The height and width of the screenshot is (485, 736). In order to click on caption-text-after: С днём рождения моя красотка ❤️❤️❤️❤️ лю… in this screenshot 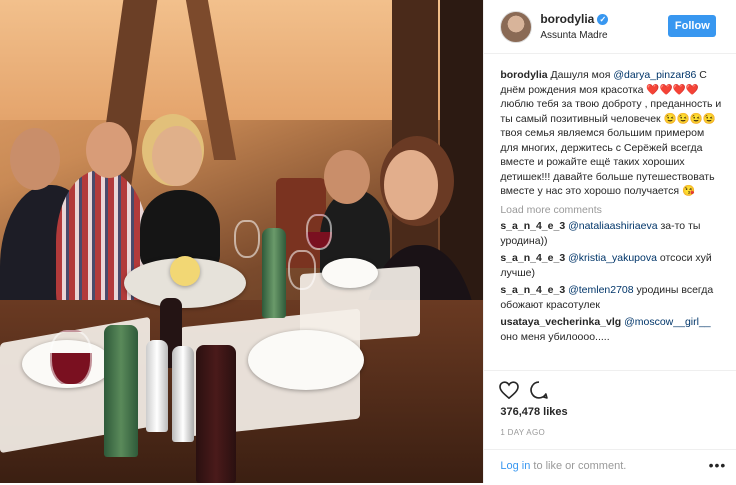, I will do `click(611, 133)`.